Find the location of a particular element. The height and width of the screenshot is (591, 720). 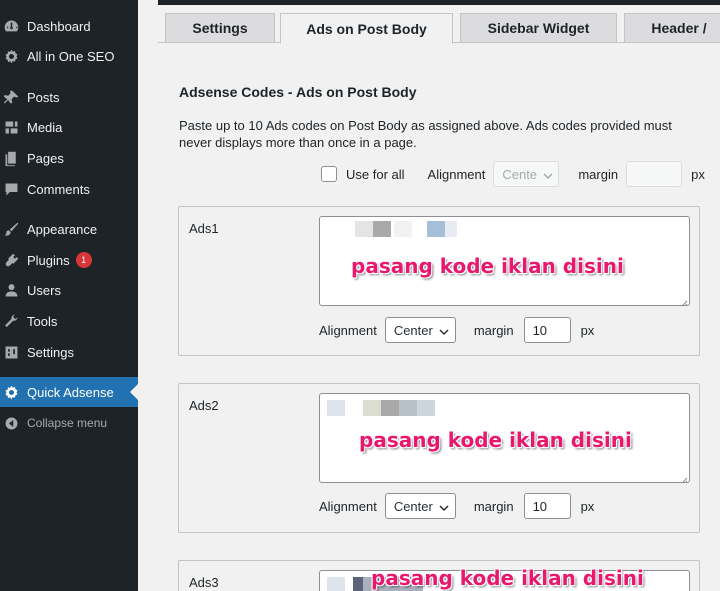

ads1-label: Ads1 is located at coordinates (204, 228).